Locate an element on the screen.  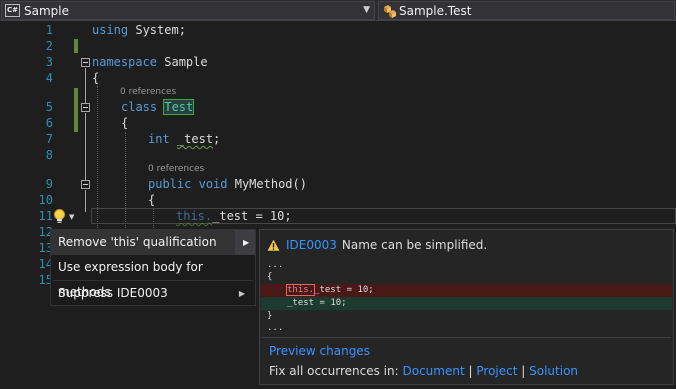
line-number: 3 is located at coordinates (49, 62).